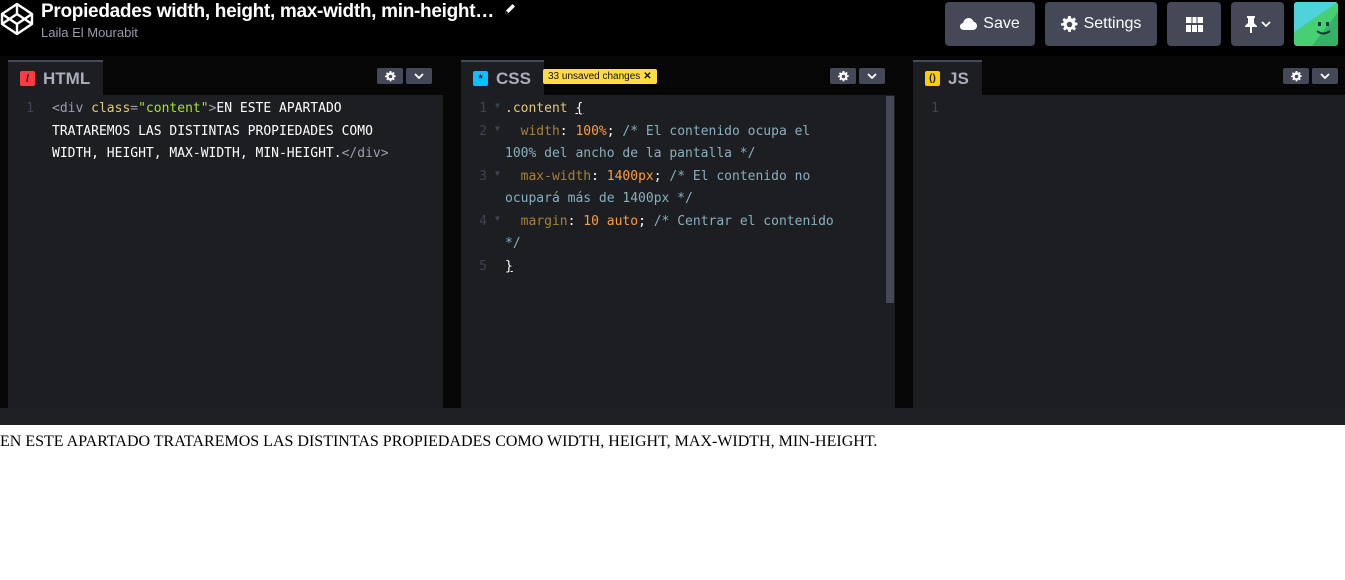 The image size is (1345, 580). What do you see at coordinates (111, 108) in the screenshot?
I see `html-attr: class` at bounding box center [111, 108].